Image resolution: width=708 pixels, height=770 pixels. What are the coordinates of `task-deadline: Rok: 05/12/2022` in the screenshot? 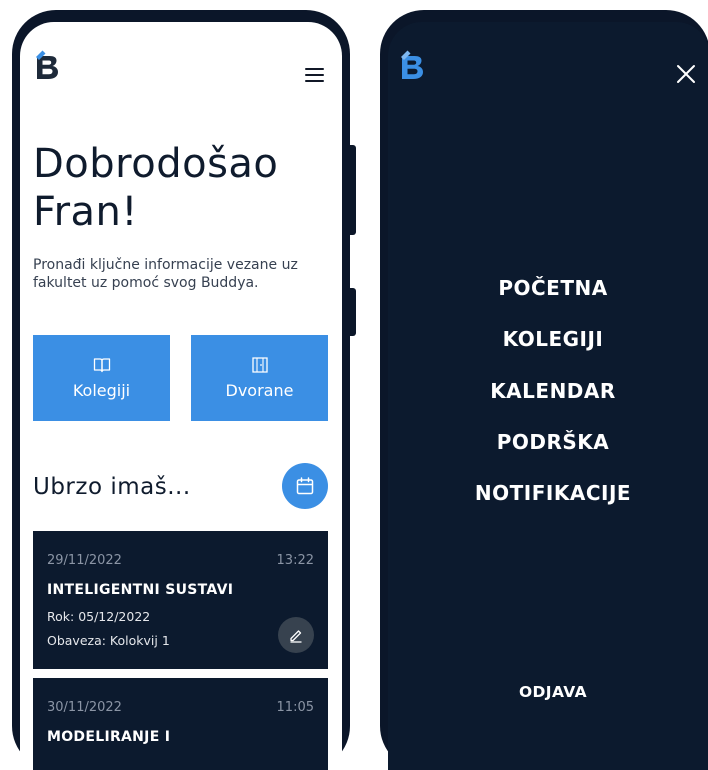 It's located at (99, 616).